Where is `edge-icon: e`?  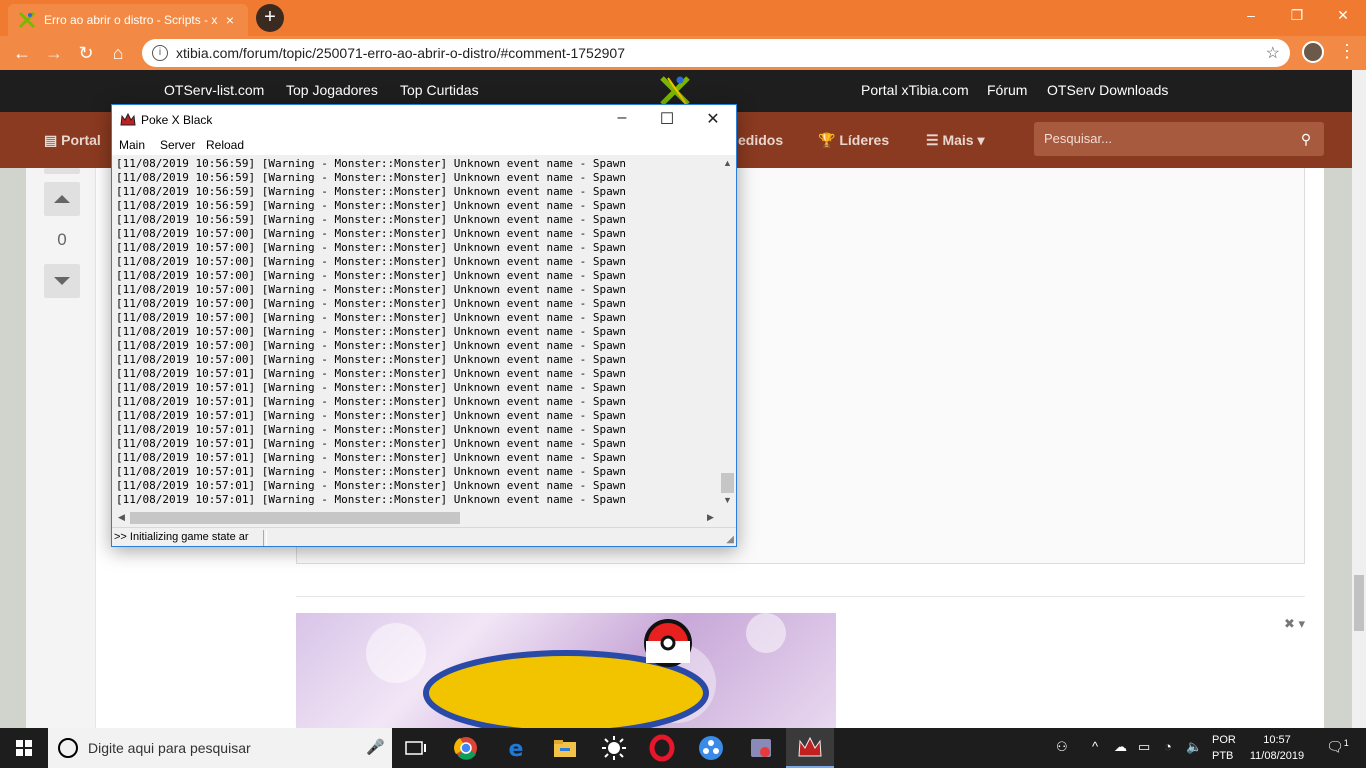 edge-icon: e is located at coordinates (516, 748).